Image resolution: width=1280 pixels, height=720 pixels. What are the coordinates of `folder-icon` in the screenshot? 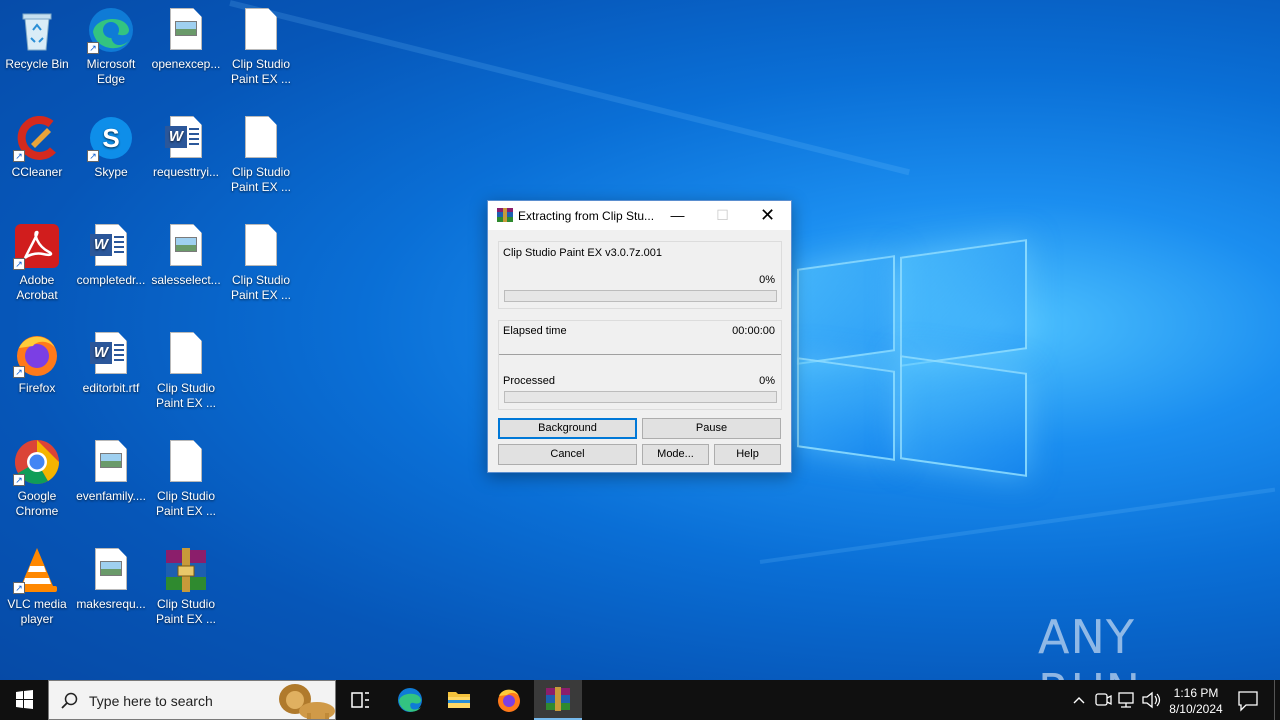 It's located at (459, 700).